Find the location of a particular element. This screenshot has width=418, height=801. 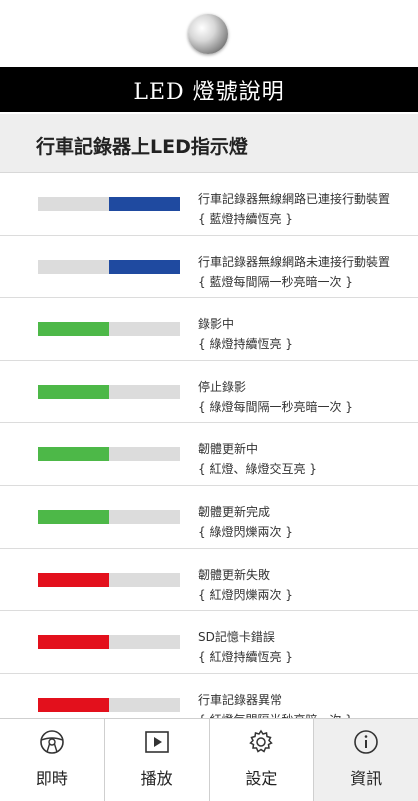

led-item-detail: { 藍燈每間隔一秒亮暗一次 } is located at coordinates (275, 281).